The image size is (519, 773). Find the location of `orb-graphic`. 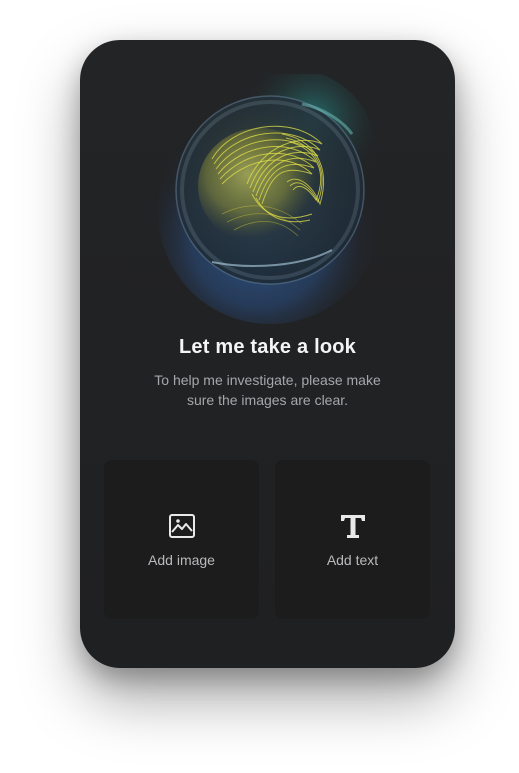

orb-graphic is located at coordinates (270, 199).